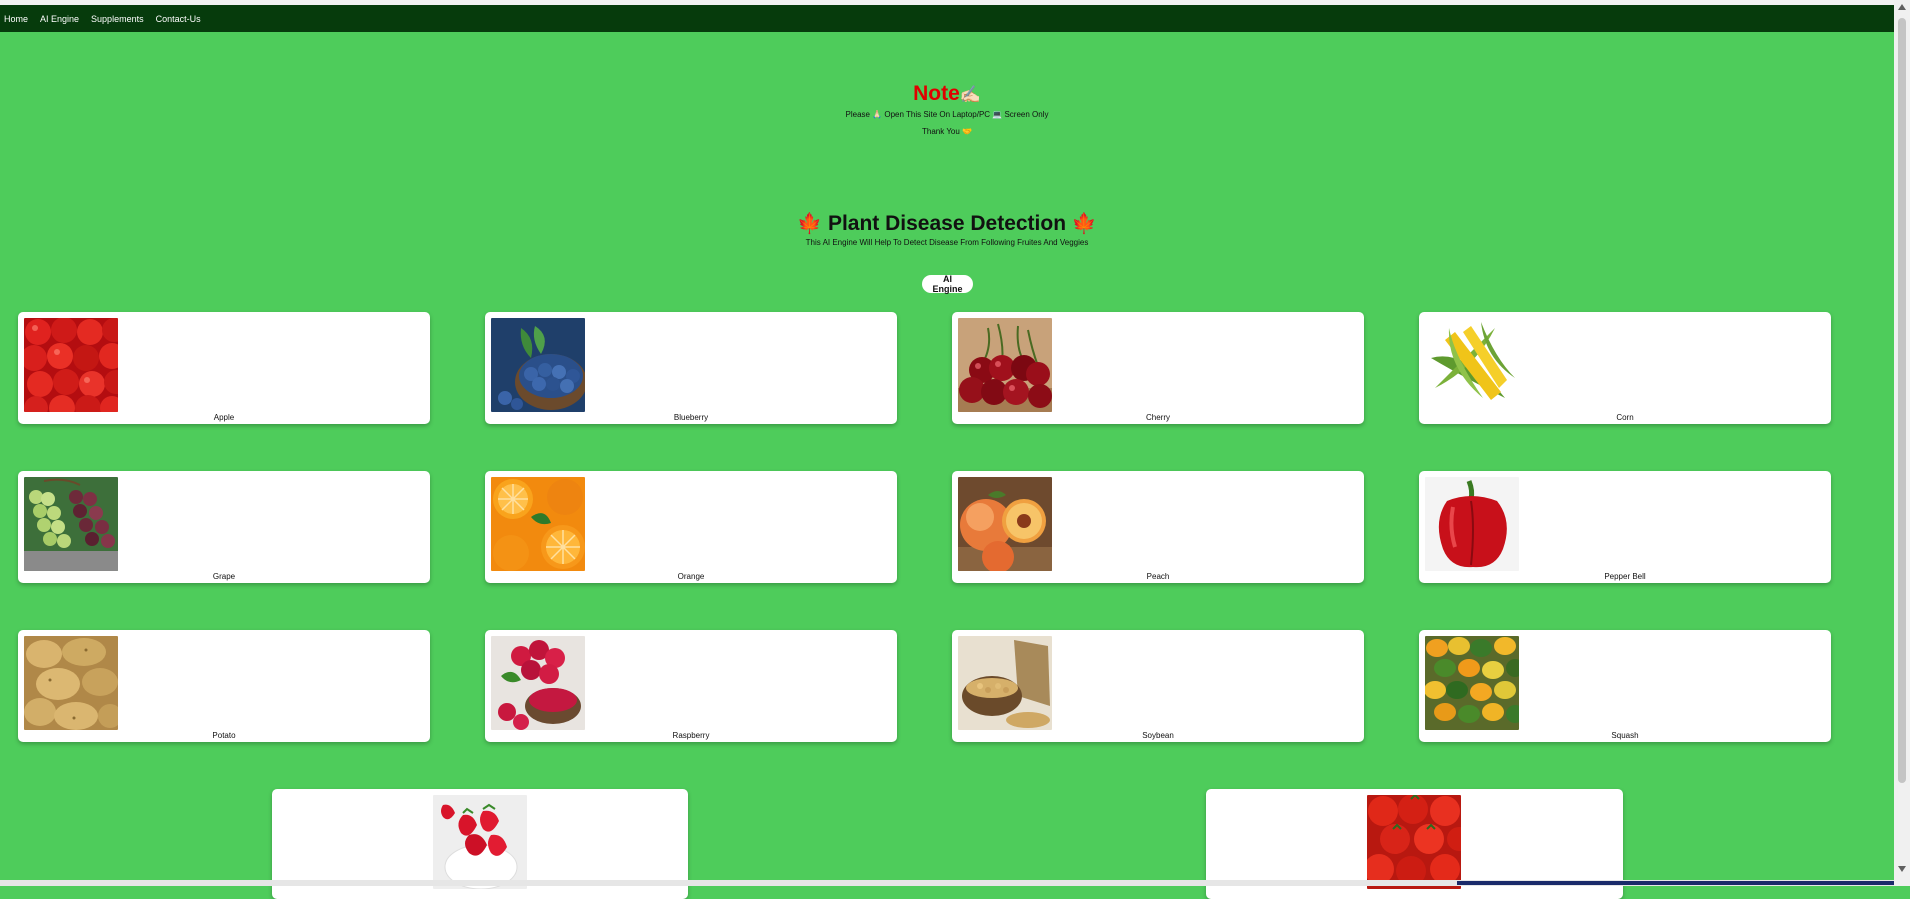 This screenshot has height=899, width=1910. Describe the element at coordinates (1472, 365) in the screenshot. I see `corn-image` at that location.